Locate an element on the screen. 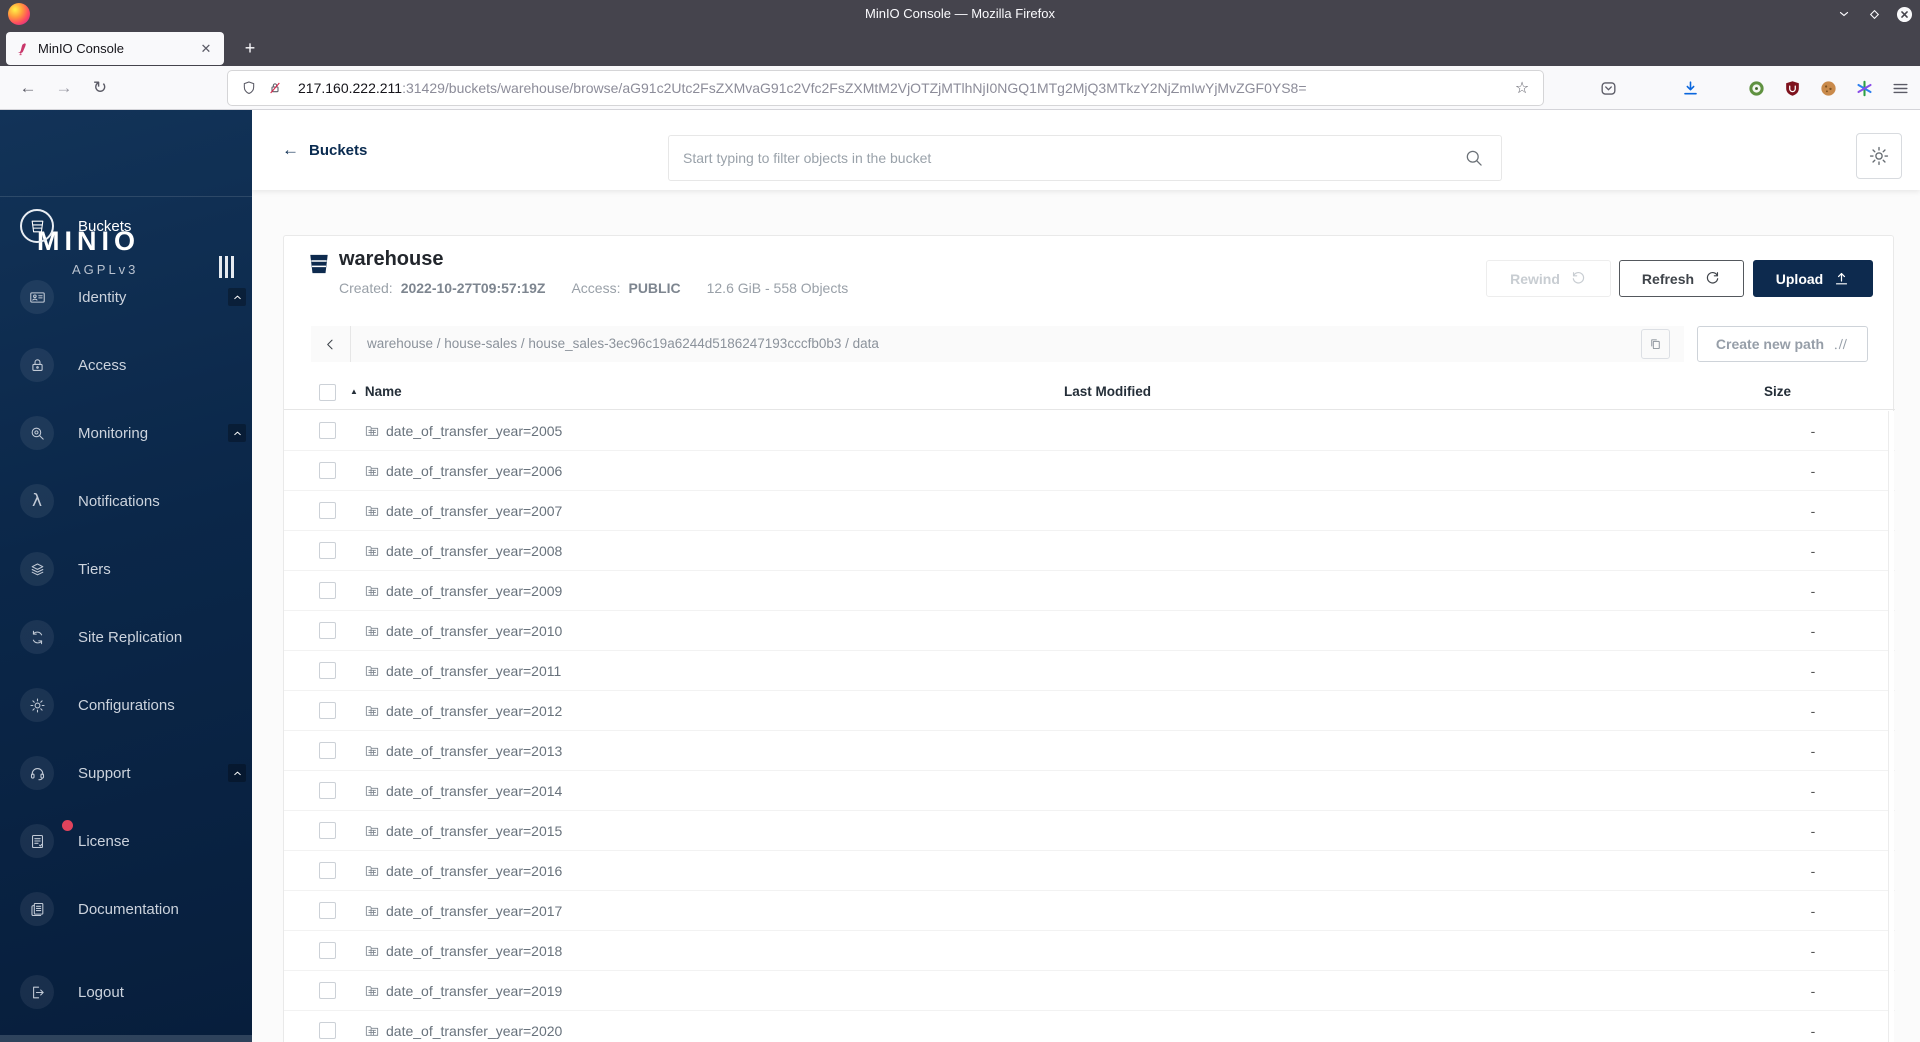 The height and width of the screenshot is (1042, 1920). table-row: date_of_transfer_year=2019 - is located at coordinates (1089, 991).